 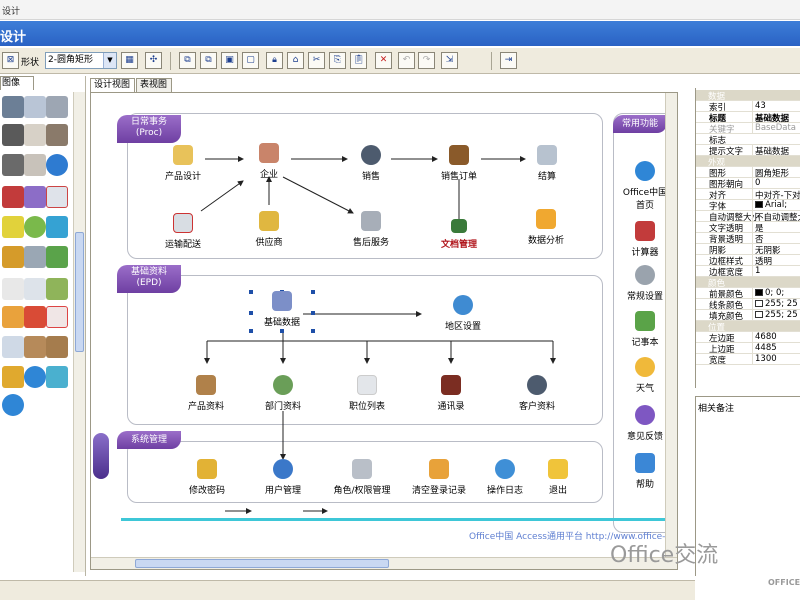 What do you see at coordinates (645, 375) in the screenshot?
I see `node-weather: 天气` at bounding box center [645, 375].